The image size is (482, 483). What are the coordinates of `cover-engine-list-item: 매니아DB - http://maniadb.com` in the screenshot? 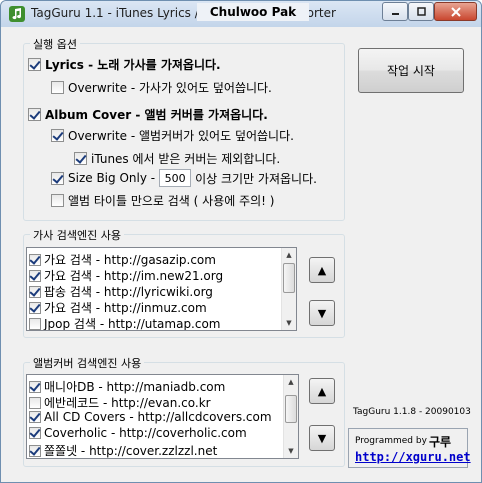 It's located at (127, 386).